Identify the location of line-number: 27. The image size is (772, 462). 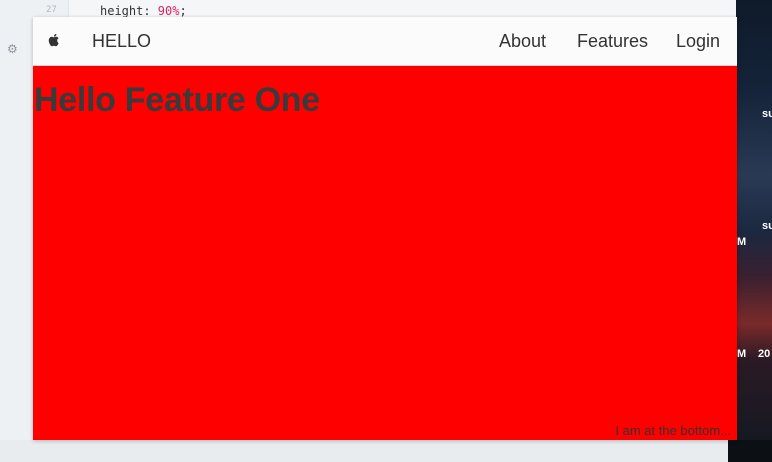
(51, 10).